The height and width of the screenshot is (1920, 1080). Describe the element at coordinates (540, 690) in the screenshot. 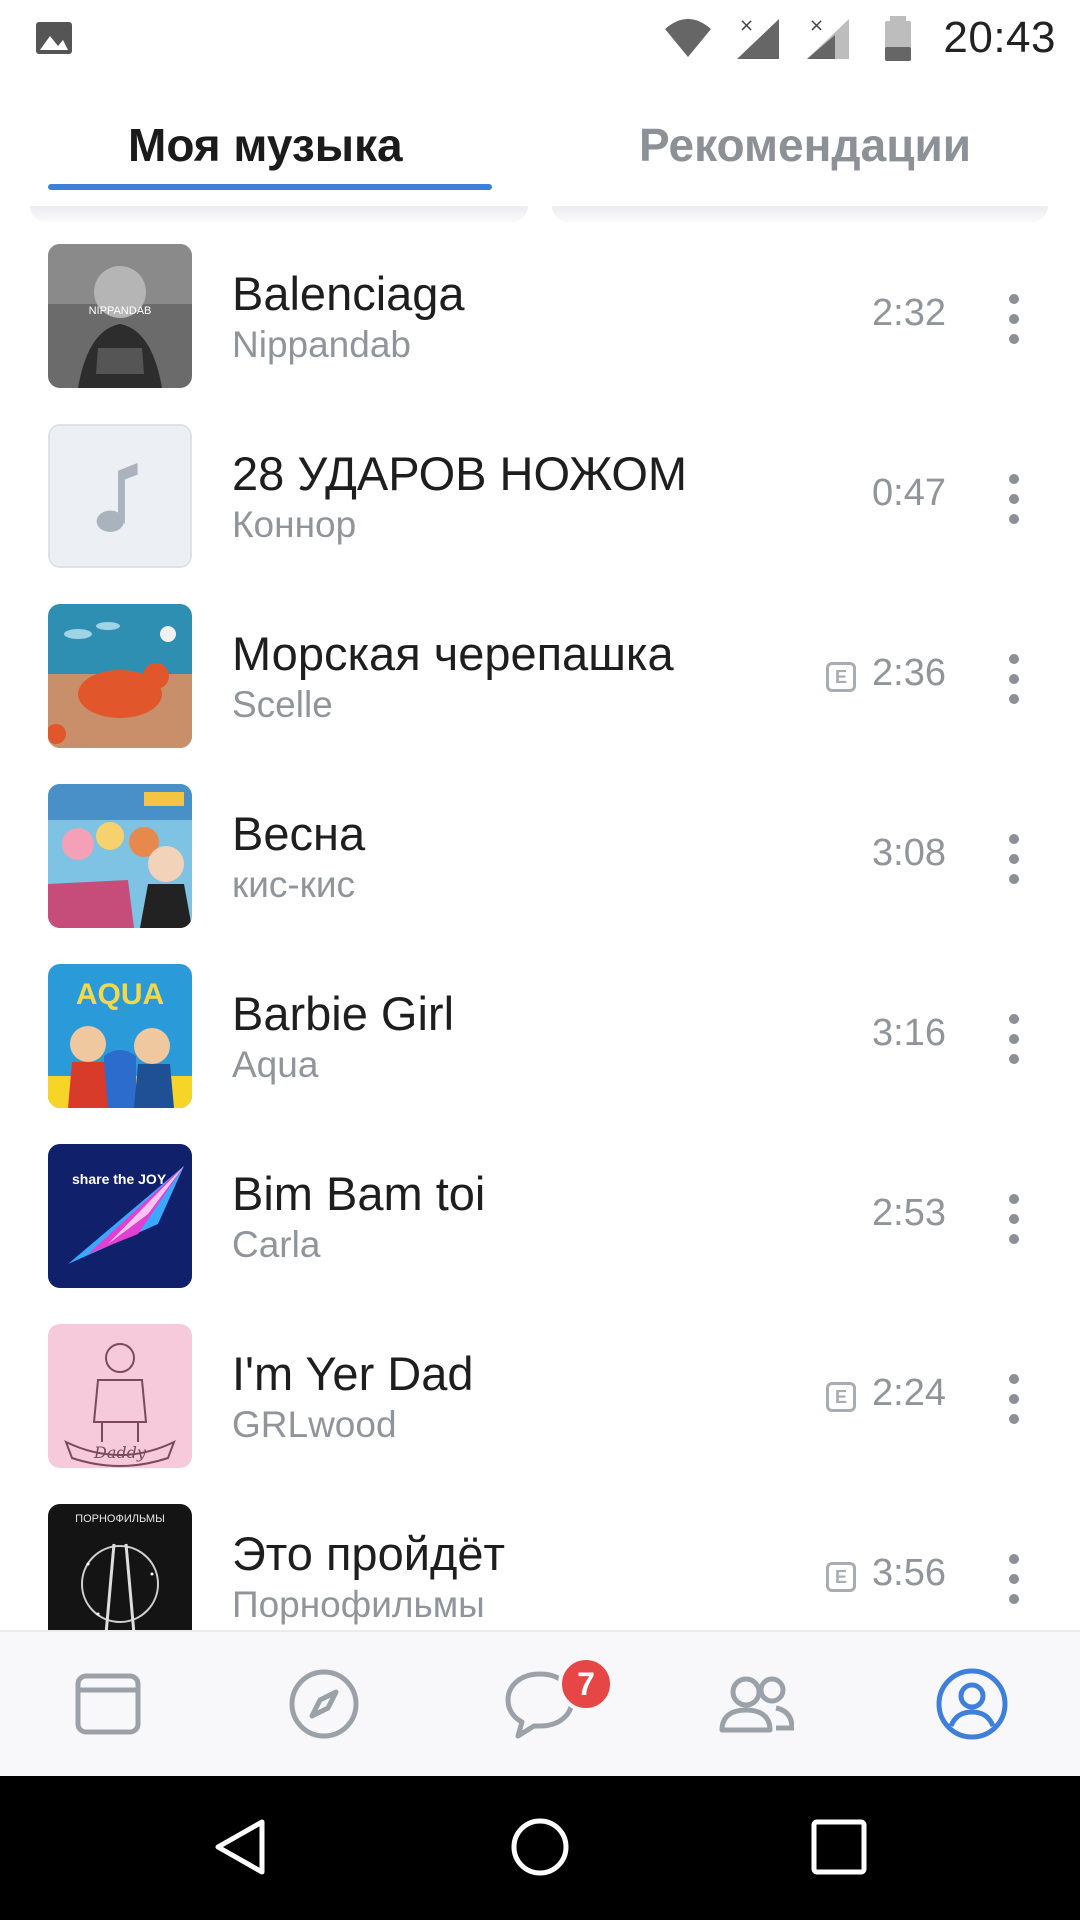

I see `track-row: Морская черепашка Scelle E 2:36` at that location.